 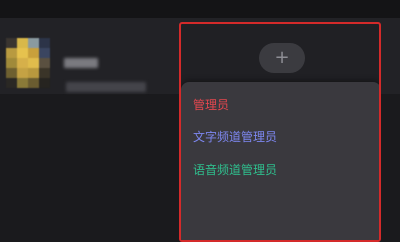 What do you see at coordinates (235, 137) in the screenshot?
I see `role-option-text-channel-admin: 文字频道管理员` at bounding box center [235, 137].